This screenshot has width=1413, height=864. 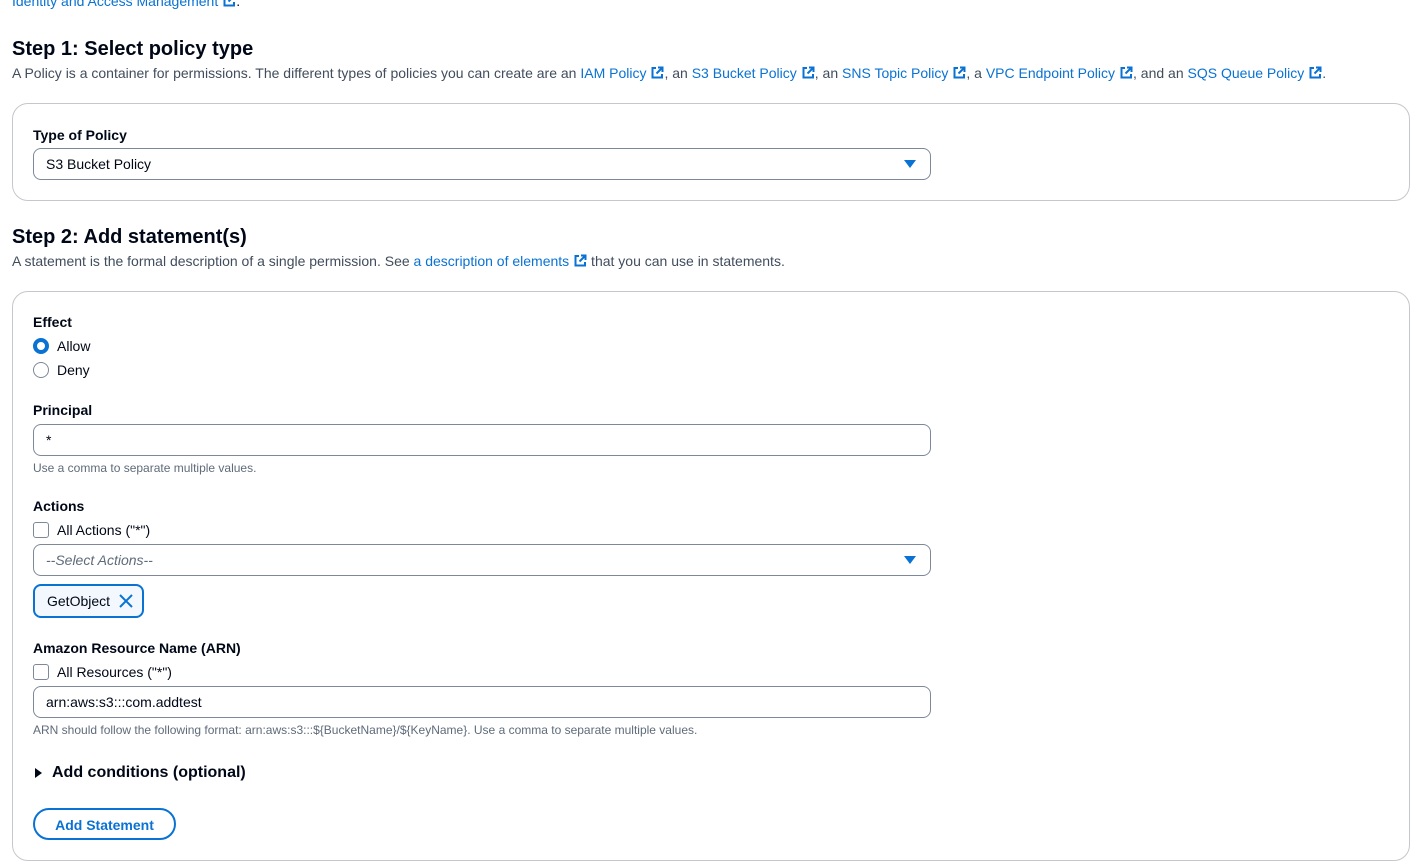 What do you see at coordinates (482, 560) in the screenshot?
I see `actions-select: --Select Actions--` at bounding box center [482, 560].